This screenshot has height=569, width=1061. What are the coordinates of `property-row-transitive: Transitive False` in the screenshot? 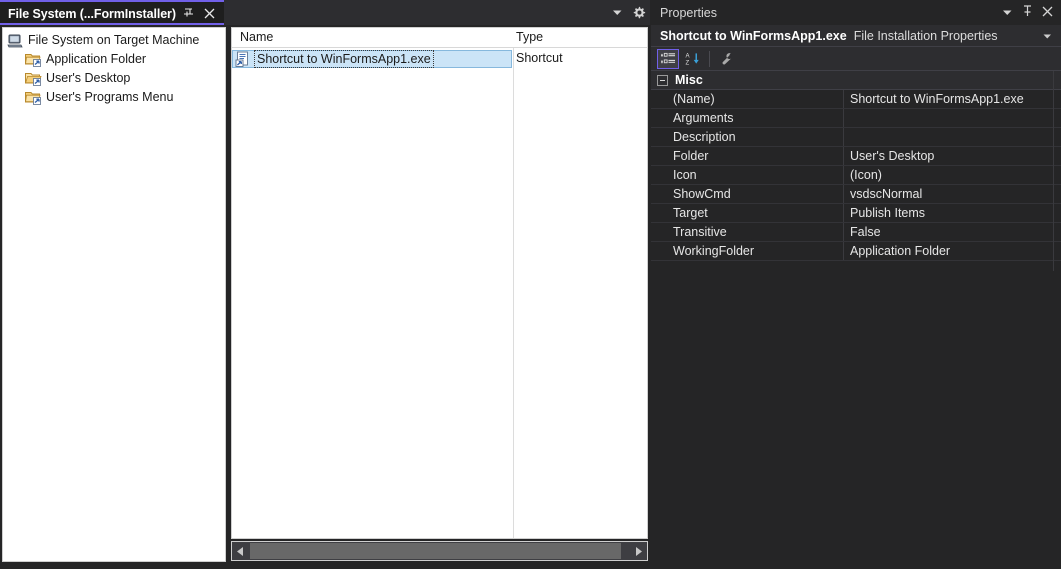 It's located at (856, 232).